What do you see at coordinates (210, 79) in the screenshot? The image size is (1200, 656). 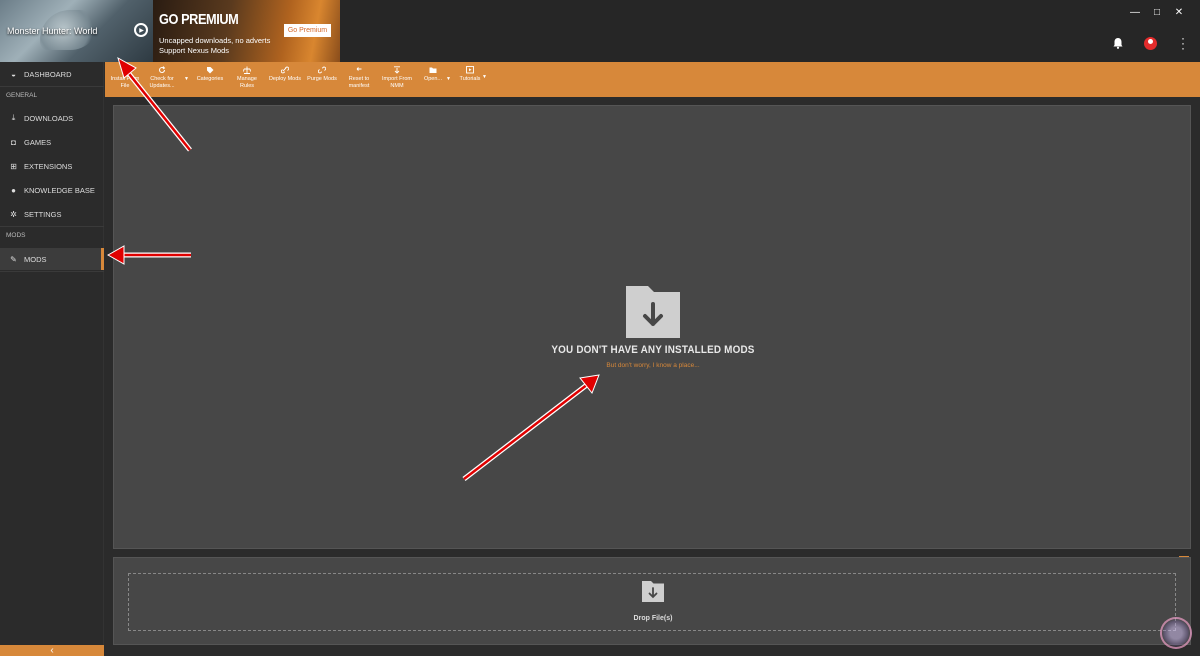 I see `tool-label: Categories` at bounding box center [210, 79].